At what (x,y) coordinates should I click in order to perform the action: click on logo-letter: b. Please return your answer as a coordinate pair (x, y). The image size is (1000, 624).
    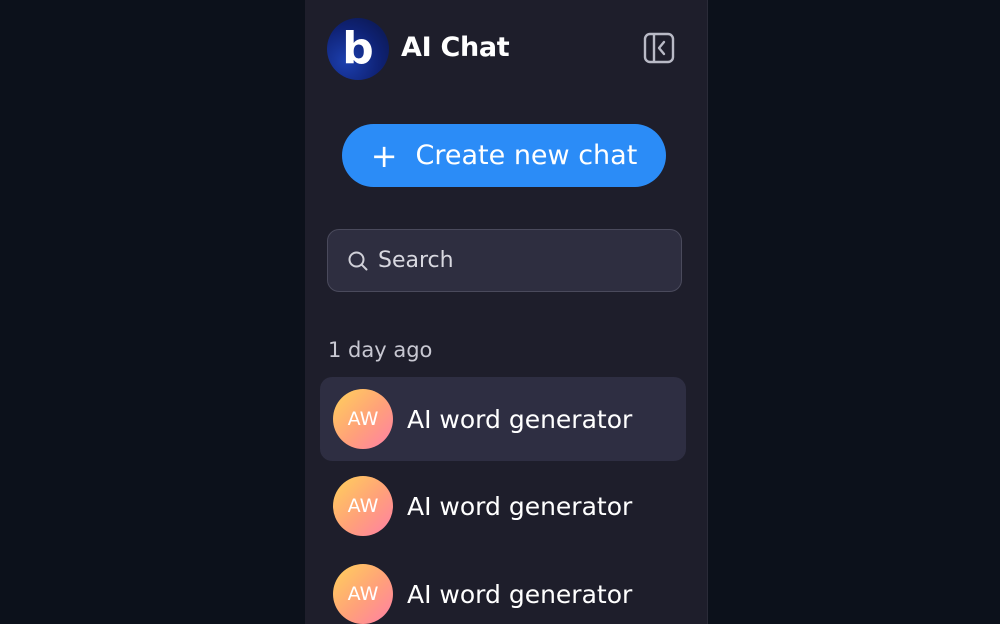
    Looking at the image, I should click on (358, 48).